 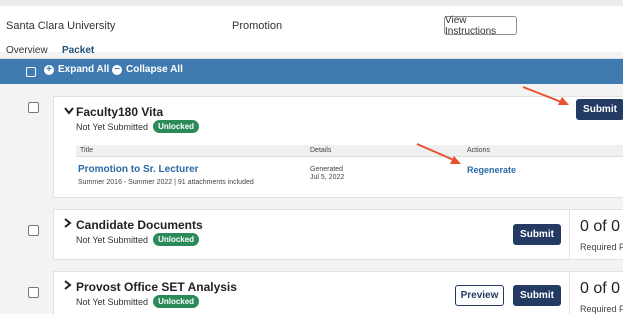 I want to click on packet-toolbar: + Expand All − Collapse All, so click(x=311, y=71).